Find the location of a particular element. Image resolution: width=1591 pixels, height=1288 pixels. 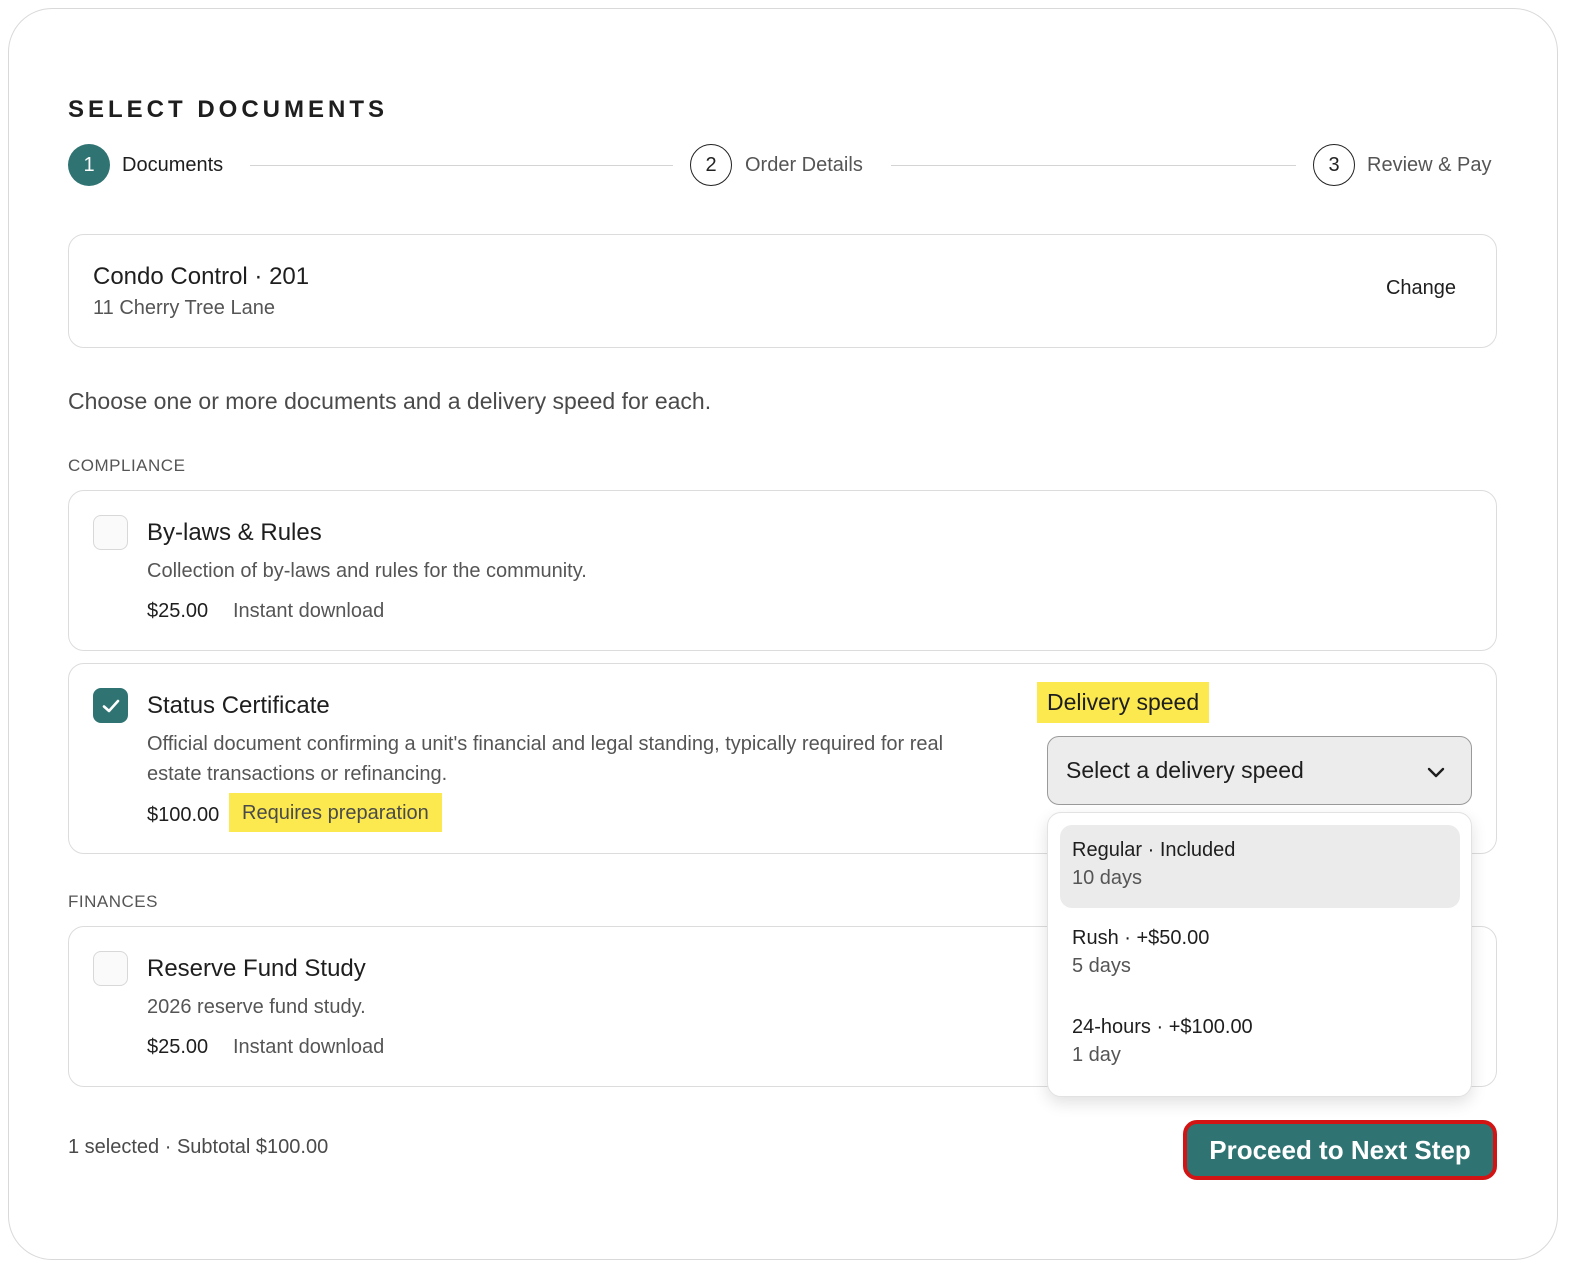

step-1-indicator: 1 is located at coordinates (89, 165).